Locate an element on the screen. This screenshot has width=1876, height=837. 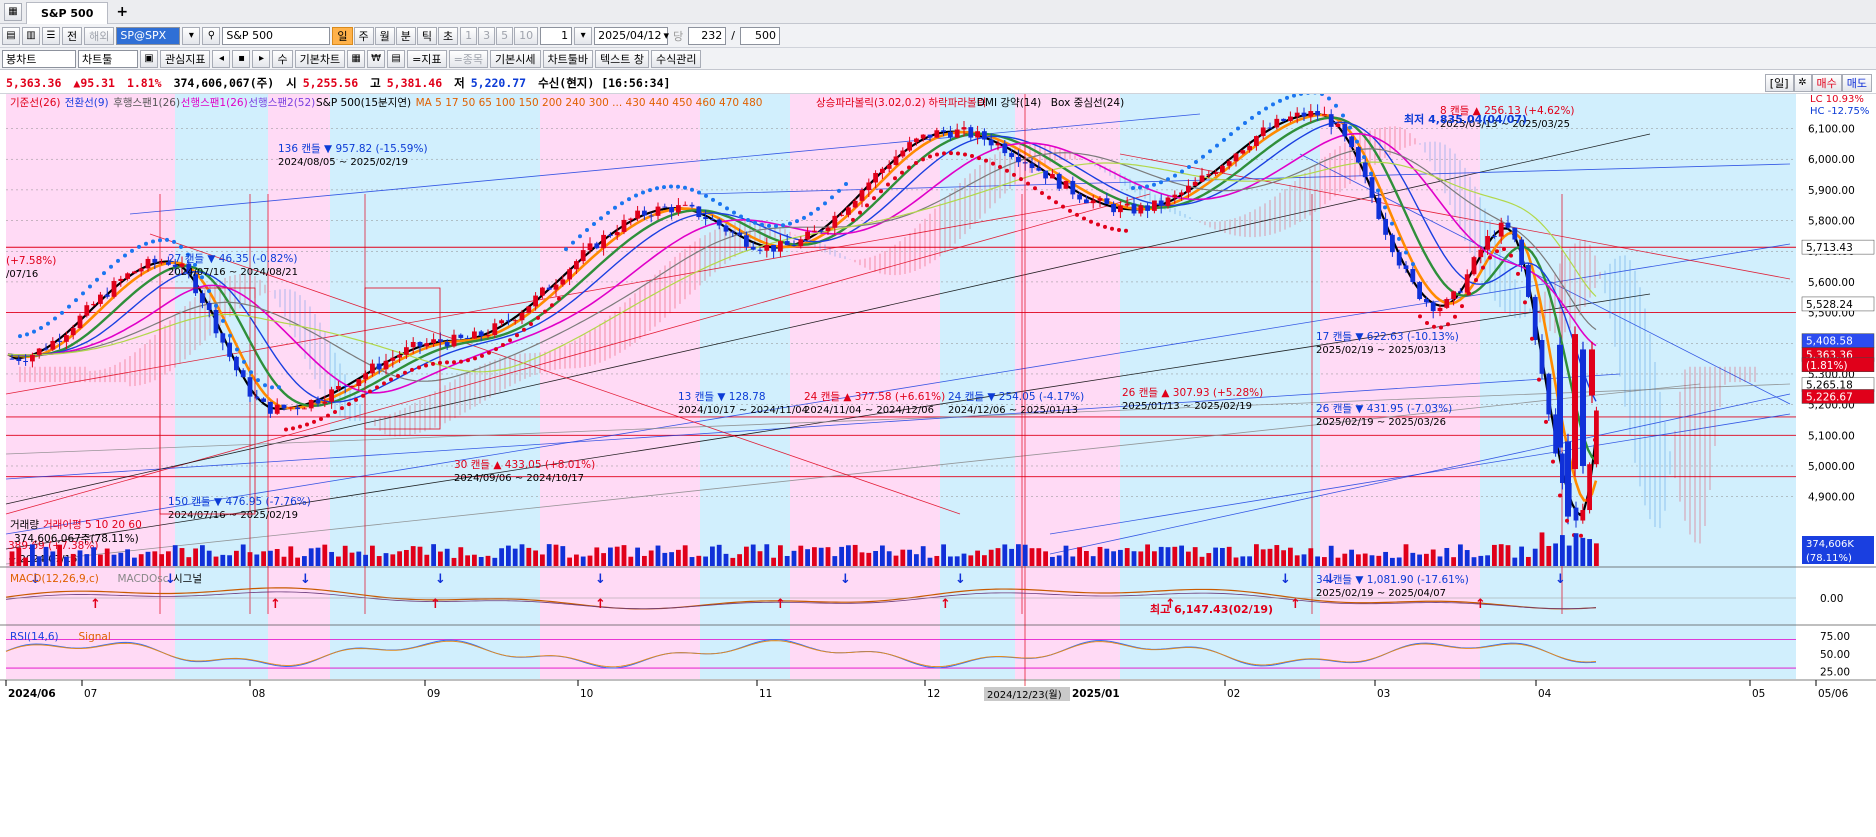
split-icon: ▥ is located at coordinates (31, 35).